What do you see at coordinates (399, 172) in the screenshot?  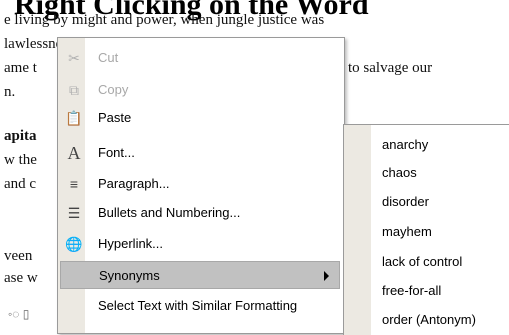 I see `synonym-item-chaos: chaos` at bounding box center [399, 172].